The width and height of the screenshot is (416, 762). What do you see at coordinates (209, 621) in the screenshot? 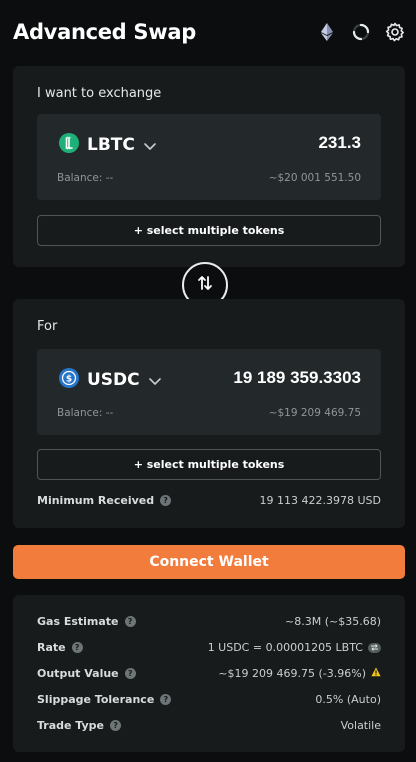
I see `gas-estimate-row: Gas Estimate ? ~8.3M (~$35.68)` at bounding box center [209, 621].